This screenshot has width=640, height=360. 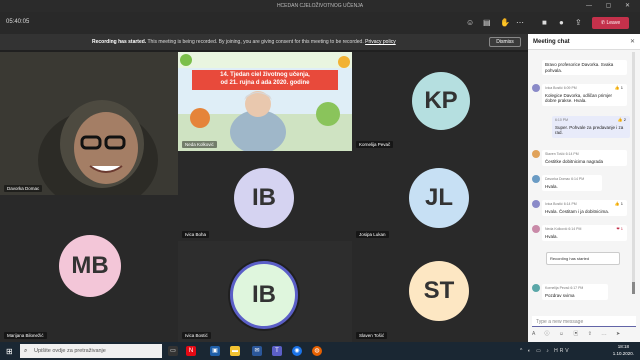 What do you see at coordinates (487, 22) in the screenshot?
I see `chat-icon: ▤` at bounding box center [487, 22].